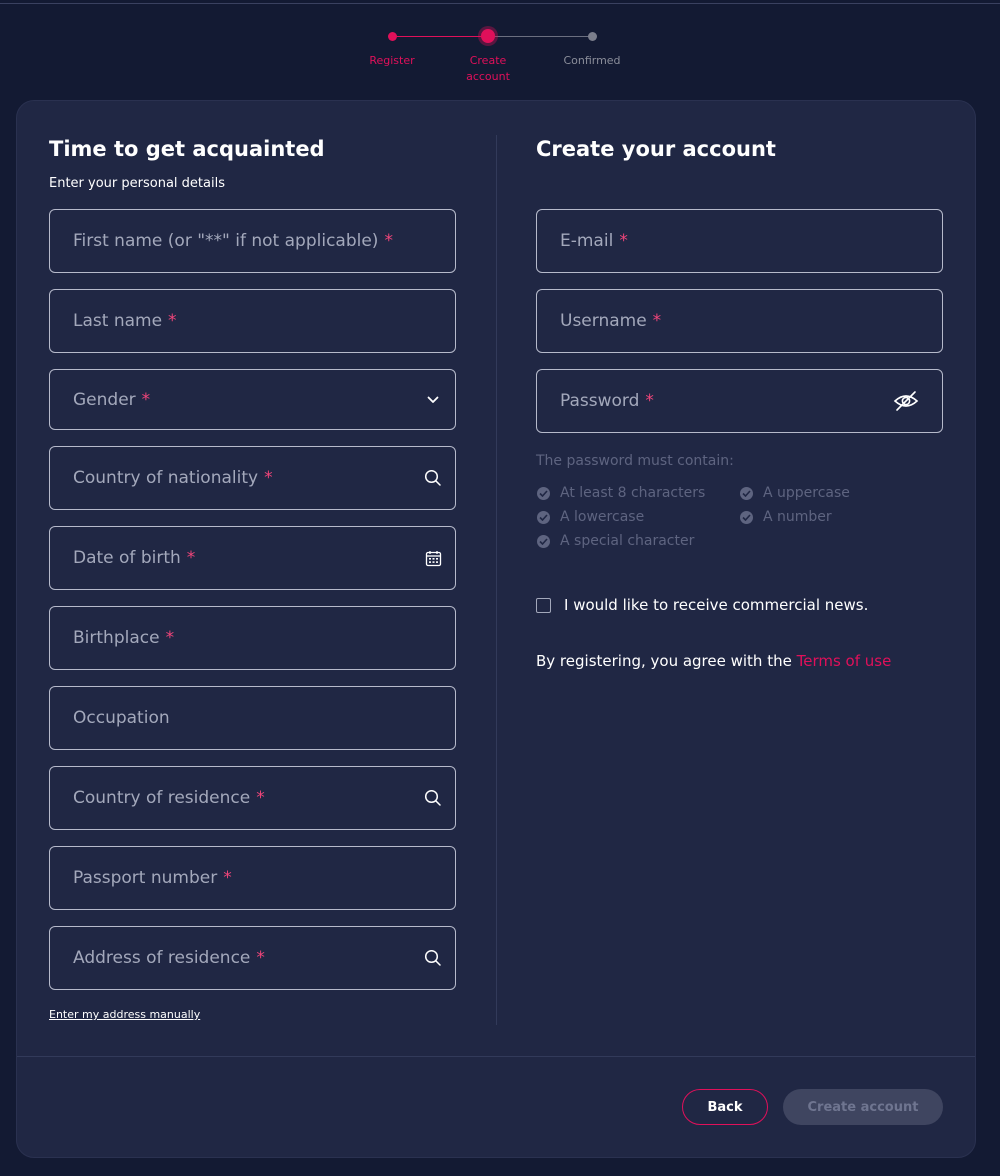 The width and height of the screenshot is (1000, 1176). What do you see at coordinates (121, 718) in the screenshot?
I see `occupation-placeholder: Occupation` at bounding box center [121, 718].